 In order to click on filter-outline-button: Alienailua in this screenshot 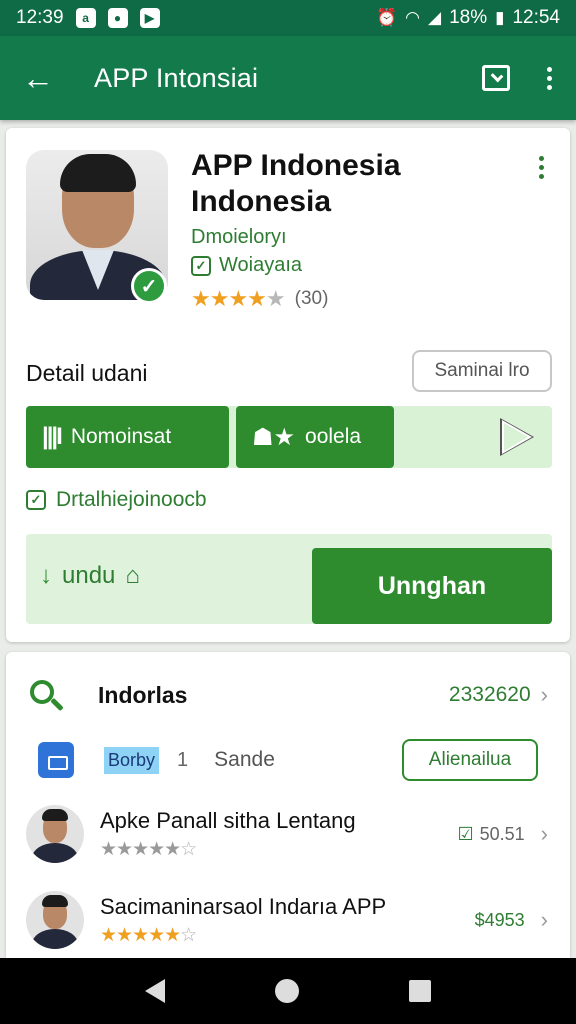, I will do `click(470, 760)`.